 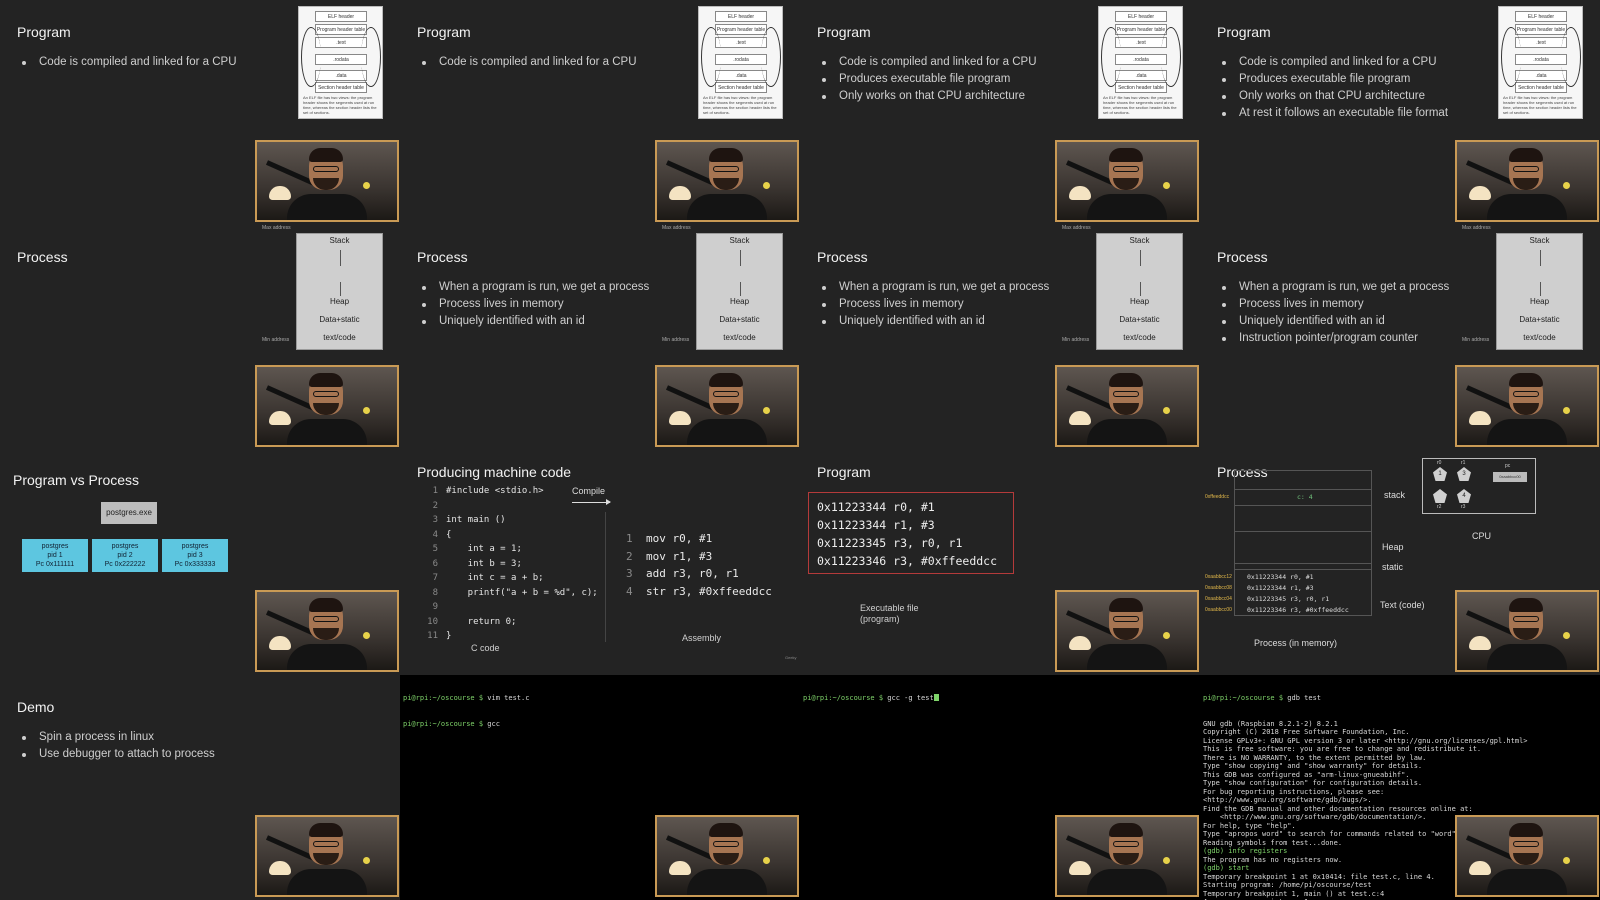 I want to click on machine-code-line: 0x11223344 r1, #3, so click(x=876, y=525).